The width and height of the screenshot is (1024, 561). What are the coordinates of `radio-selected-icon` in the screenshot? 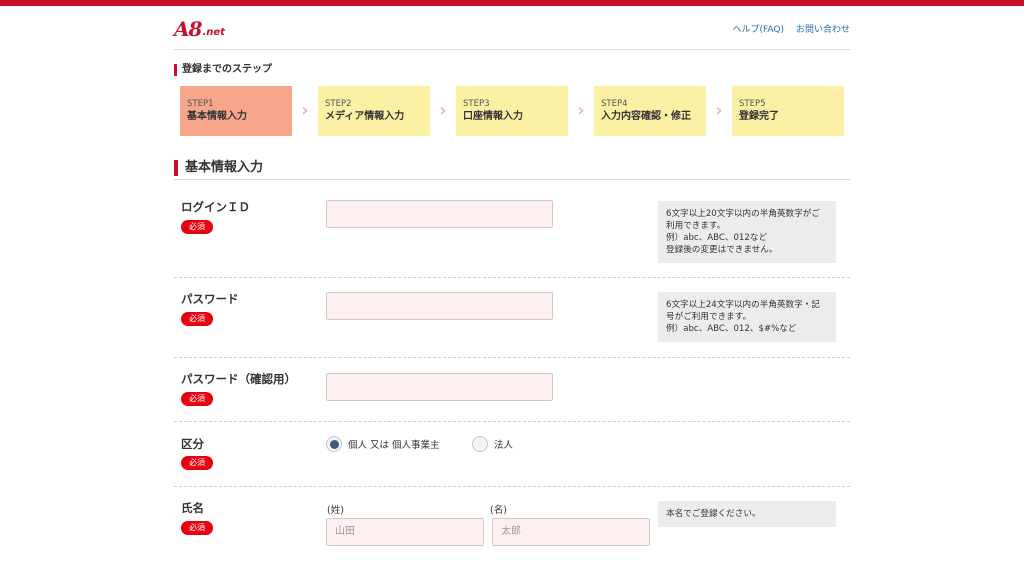 It's located at (334, 444).